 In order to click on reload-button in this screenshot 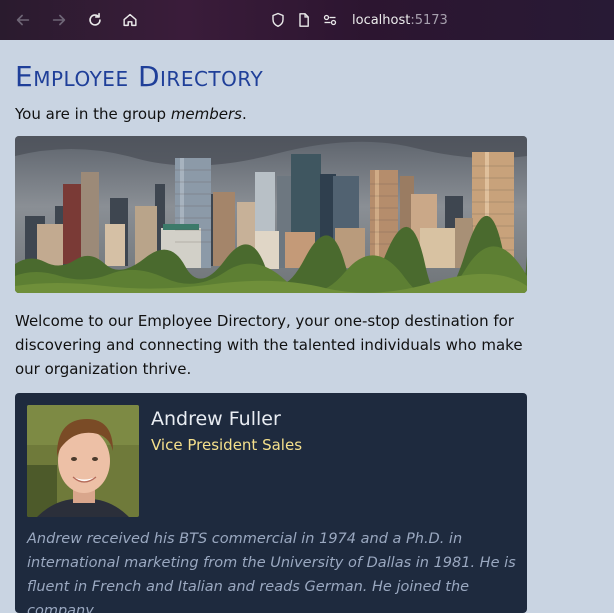, I will do `click(95, 20)`.